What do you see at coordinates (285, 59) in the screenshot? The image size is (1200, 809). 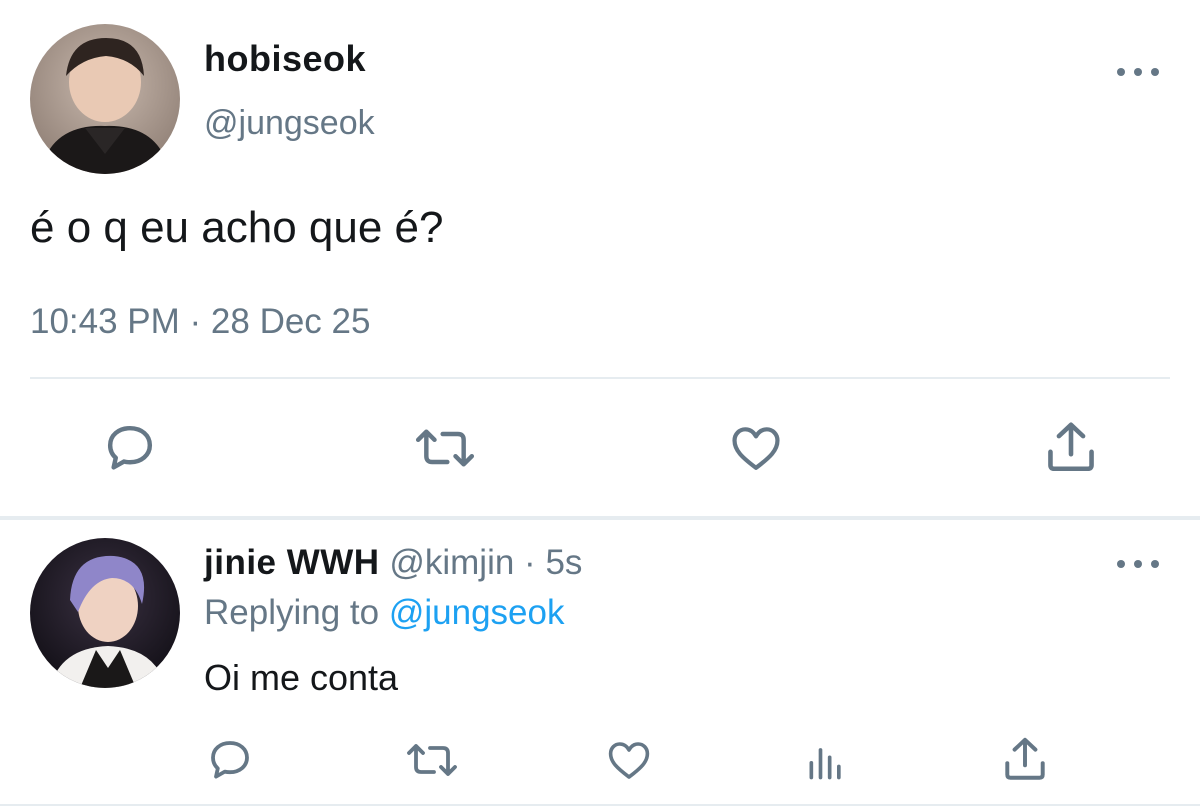 I see `display-name: hobiseok` at bounding box center [285, 59].